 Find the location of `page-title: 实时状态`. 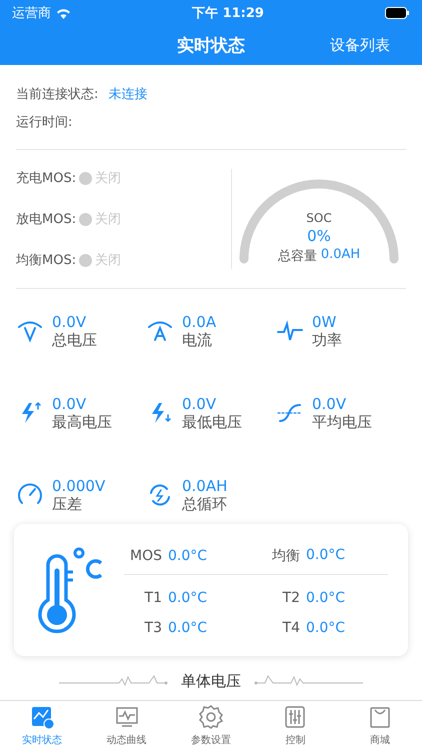

page-title: 实时状态 is located at coordinates (211, 46).